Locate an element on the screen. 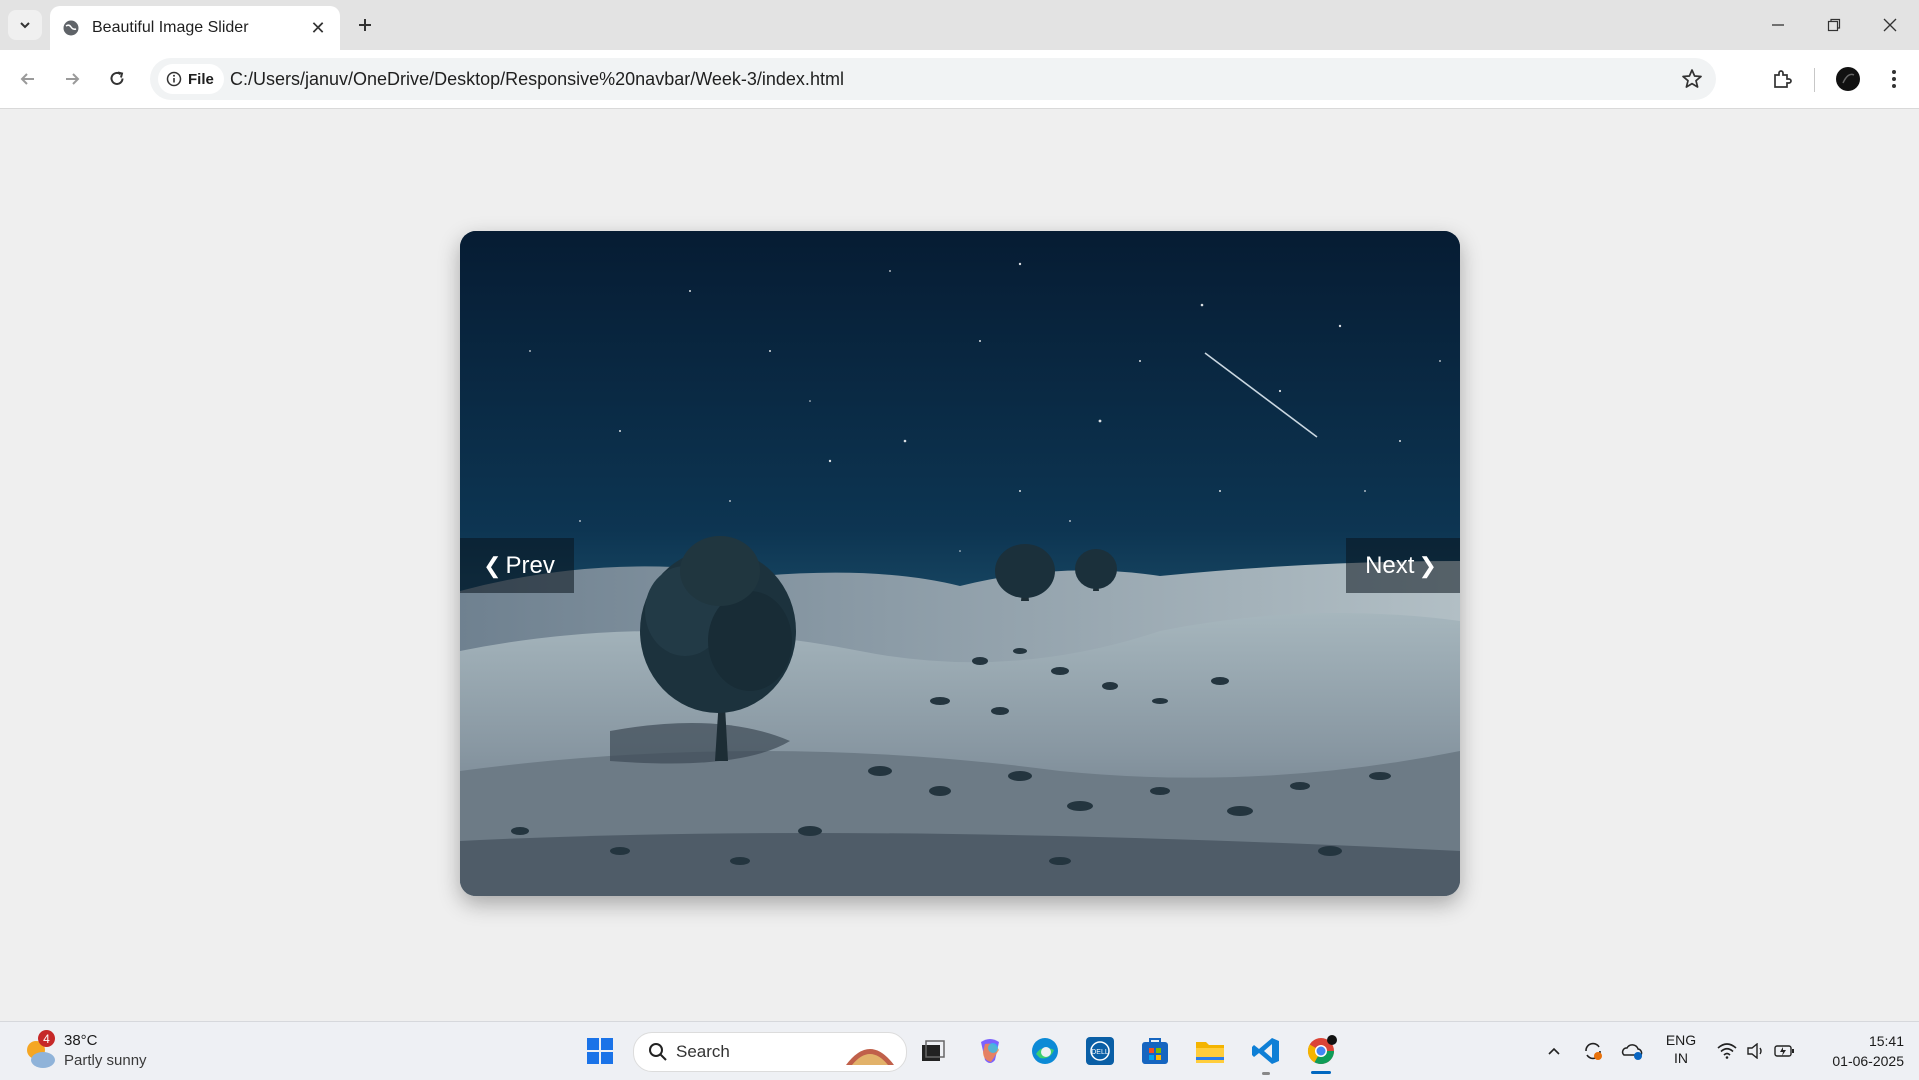 The height and width of the screenshot is (1080, 1919). minimize-button is located at coordinates (1778, 25).